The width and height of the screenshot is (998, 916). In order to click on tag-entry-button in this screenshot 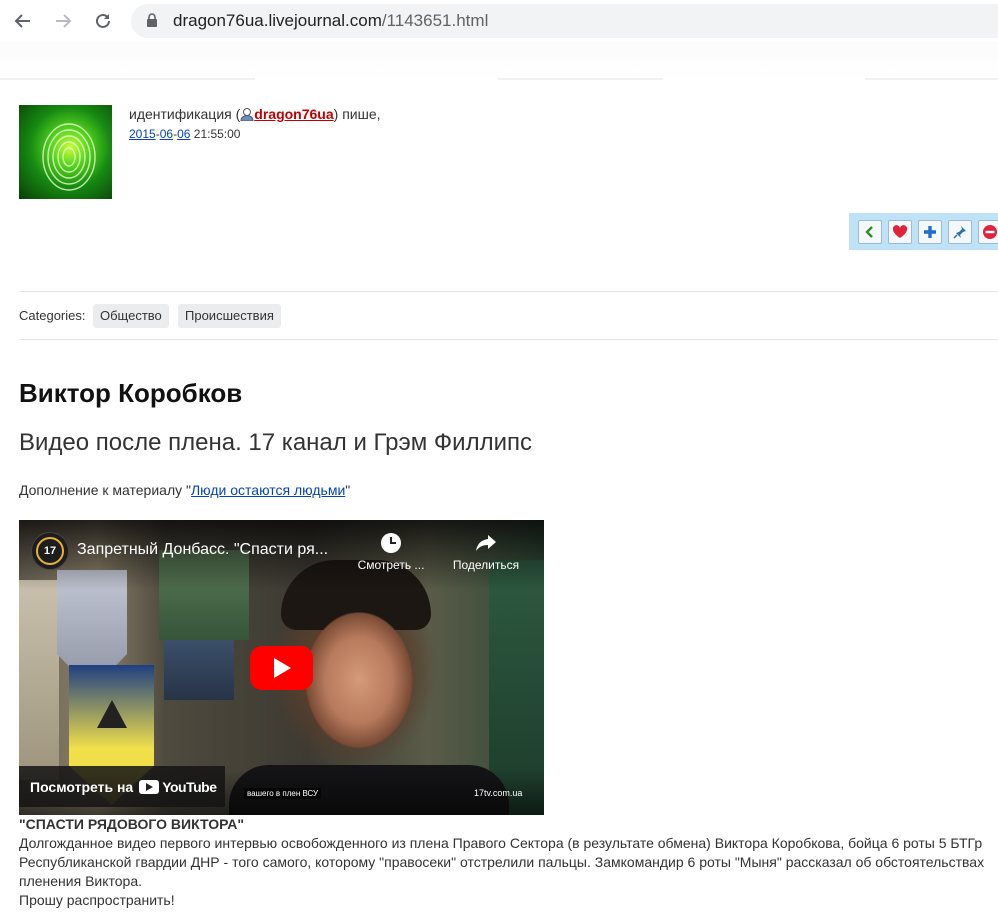, I will do `click(960, 232)`.